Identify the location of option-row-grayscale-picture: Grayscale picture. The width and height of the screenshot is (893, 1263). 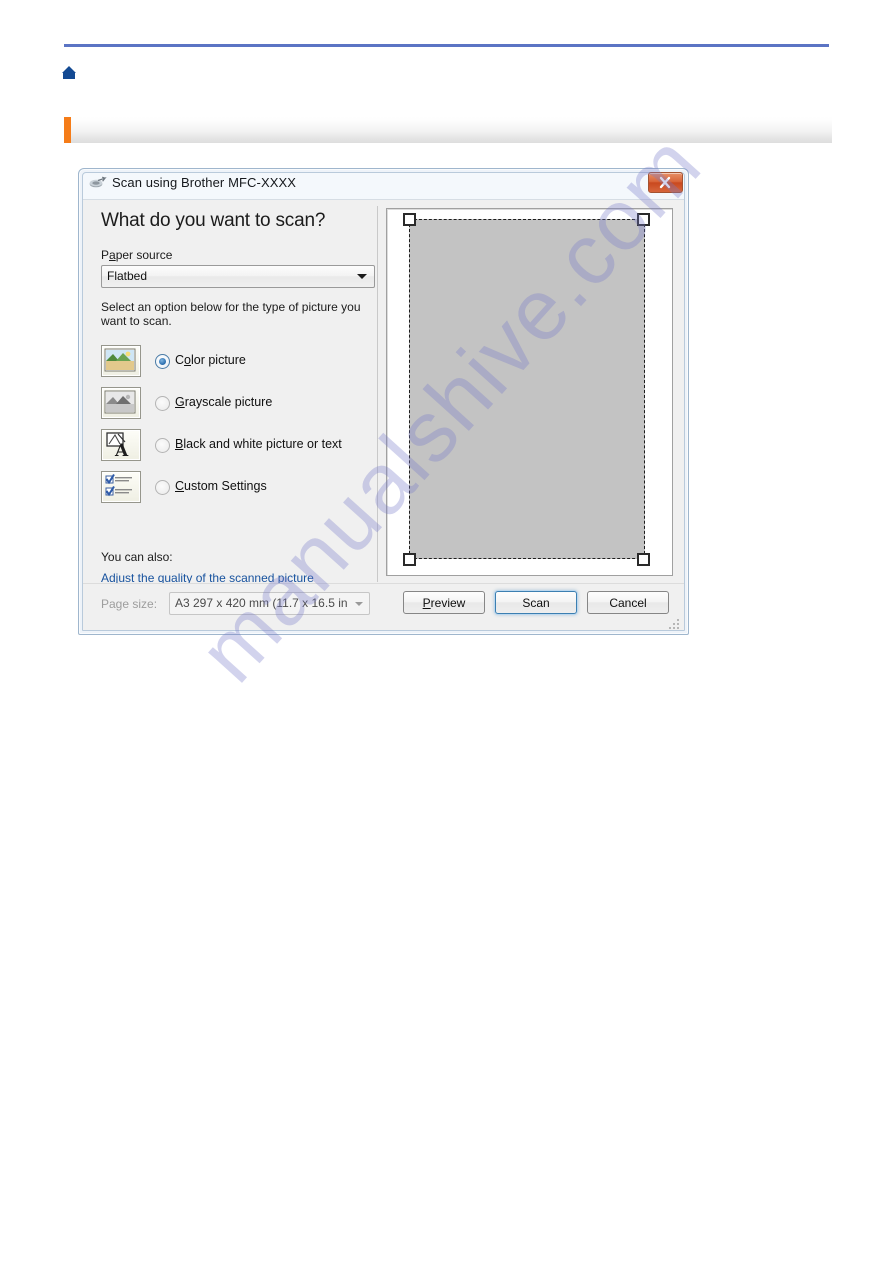
(236, 403).